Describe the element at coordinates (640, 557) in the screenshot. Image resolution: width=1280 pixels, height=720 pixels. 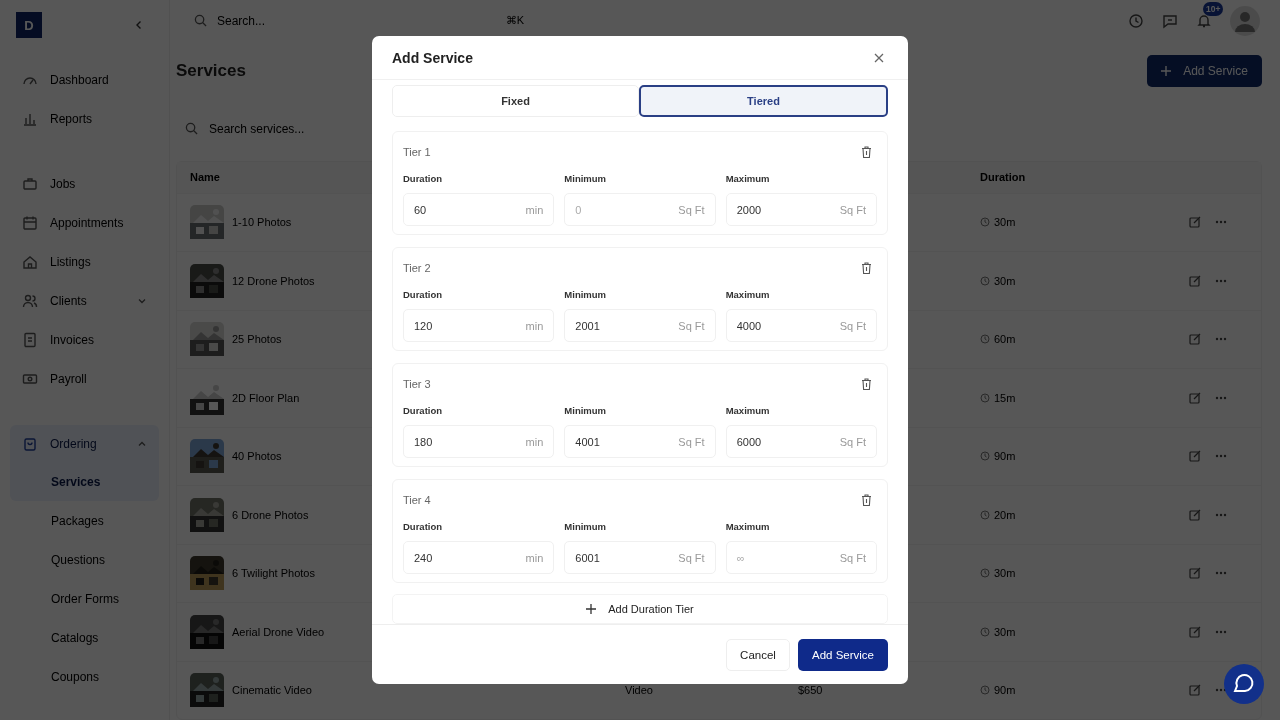
I see `input-field: 6001 Sq Ft` at that location.